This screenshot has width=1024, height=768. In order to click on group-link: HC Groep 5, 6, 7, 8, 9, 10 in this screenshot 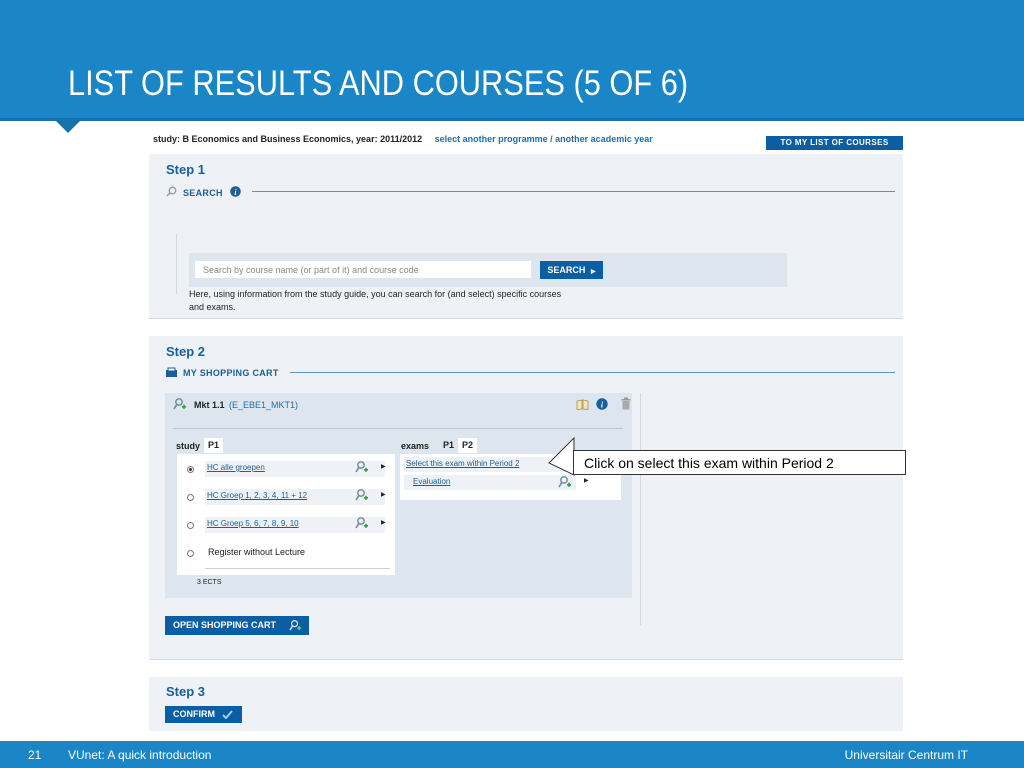, I will do `click(253, 523)`.